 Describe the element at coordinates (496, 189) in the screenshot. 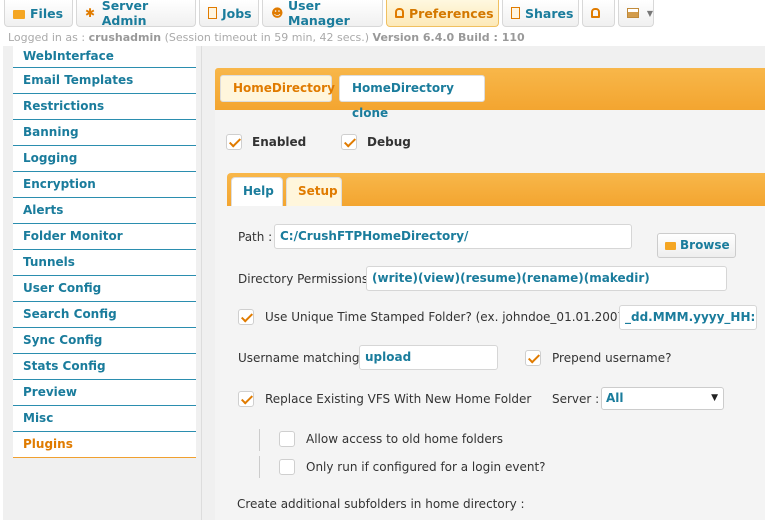

I see `inner-tab-bar: Help Setup` at that location.